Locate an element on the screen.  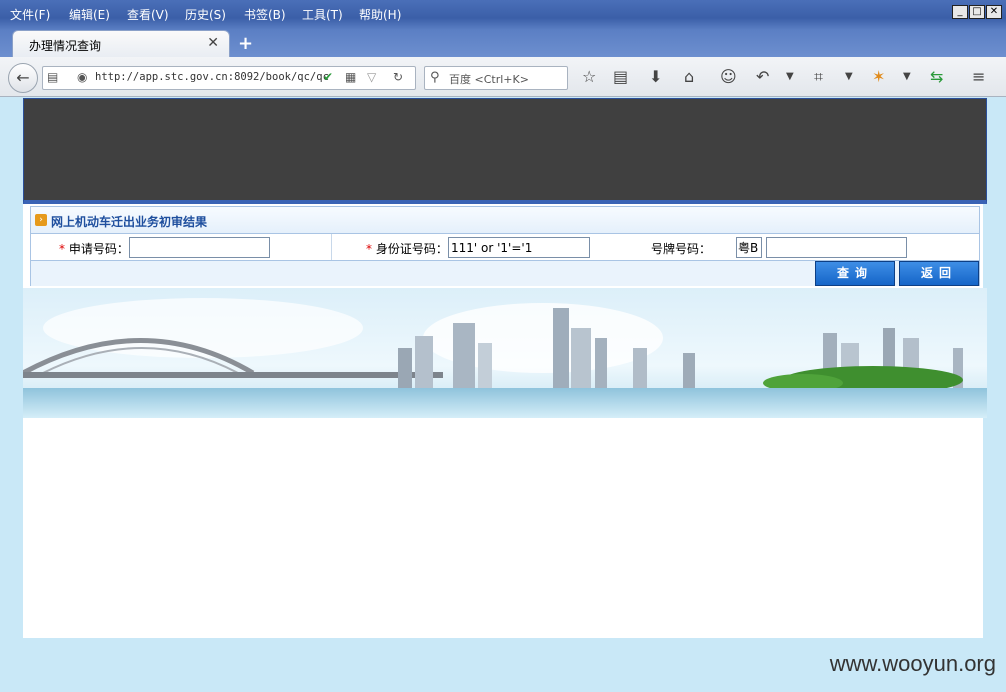
plate-no-input is located at coordinates (836, 247).